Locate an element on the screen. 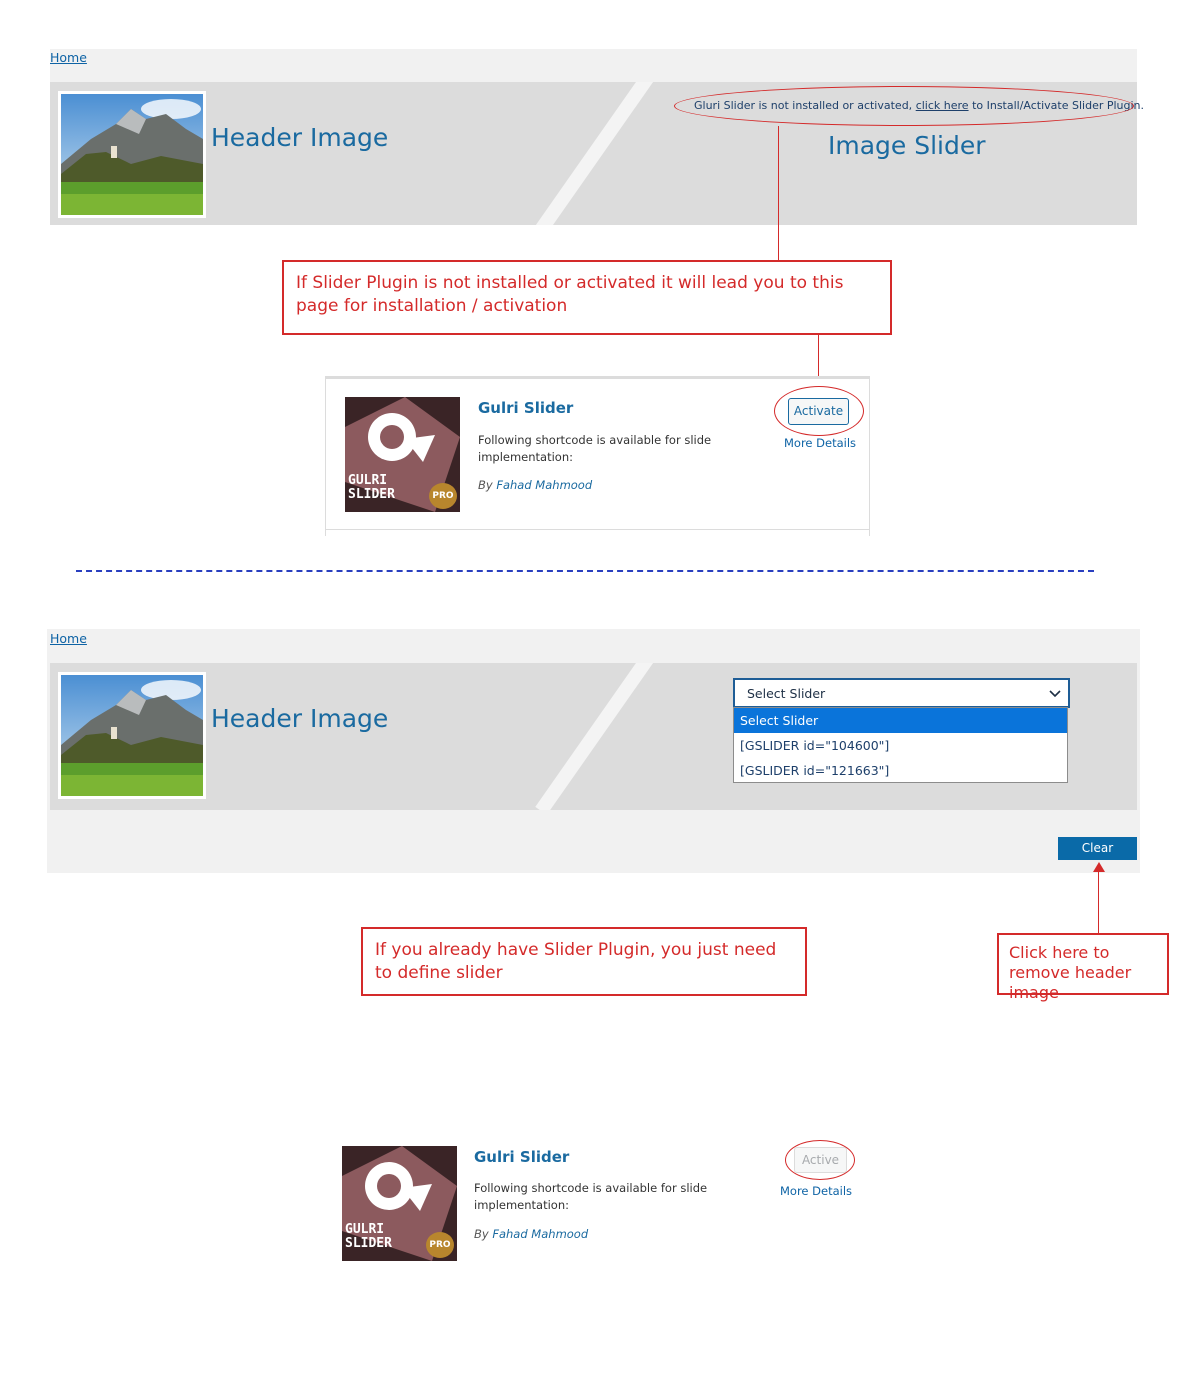 Image resolution: width=1189 pixels, height=1391 pixels. header-image-label: Header Image is located at coordinates (300, 137).